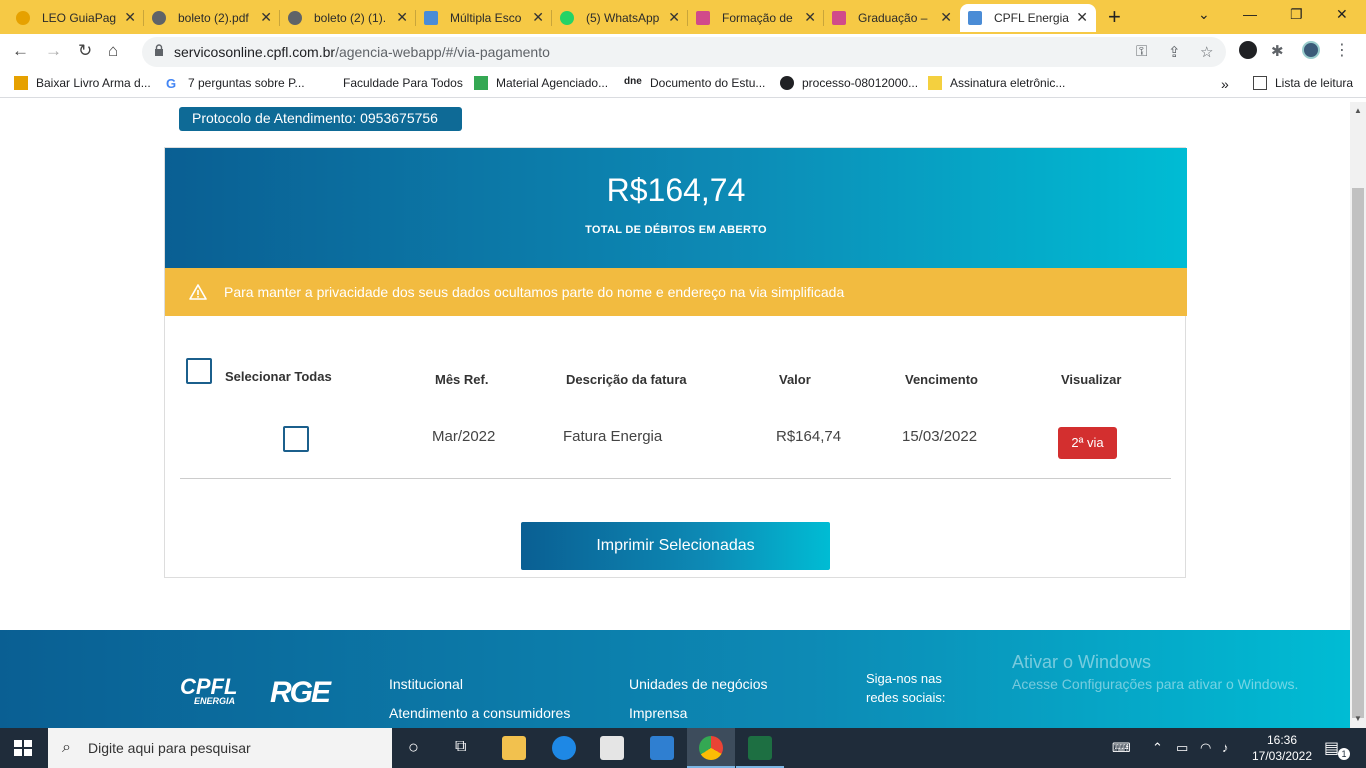  I want to click on google-icon: G, so click(171, 83).